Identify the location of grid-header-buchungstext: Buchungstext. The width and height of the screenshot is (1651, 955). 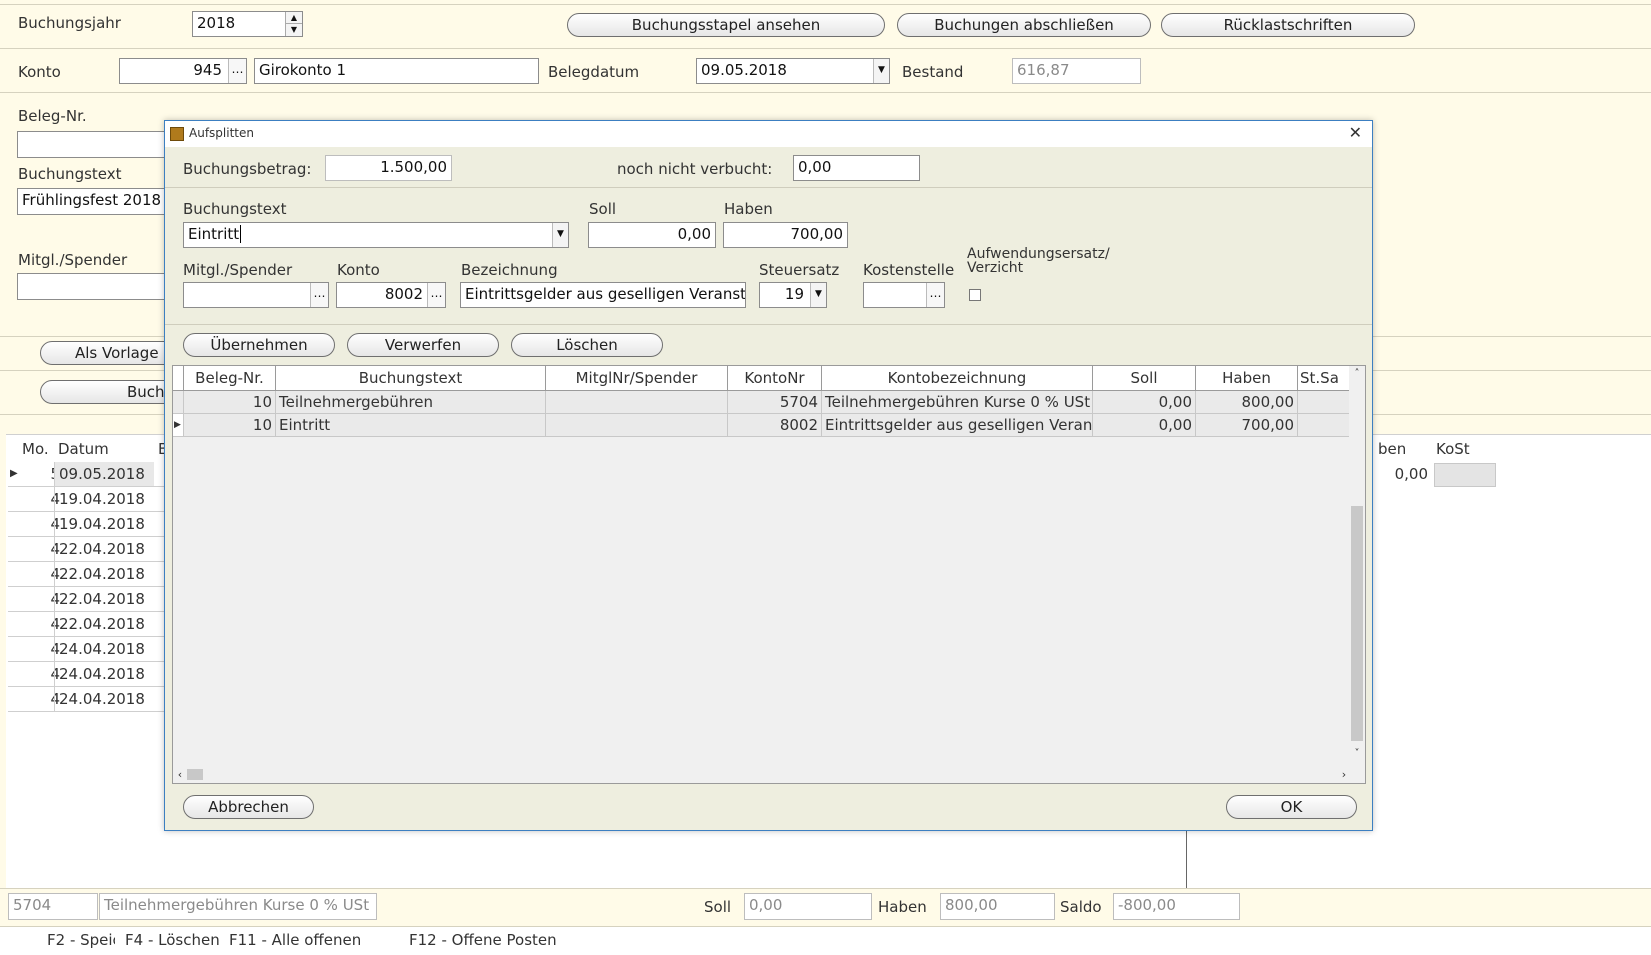
(411, 378).